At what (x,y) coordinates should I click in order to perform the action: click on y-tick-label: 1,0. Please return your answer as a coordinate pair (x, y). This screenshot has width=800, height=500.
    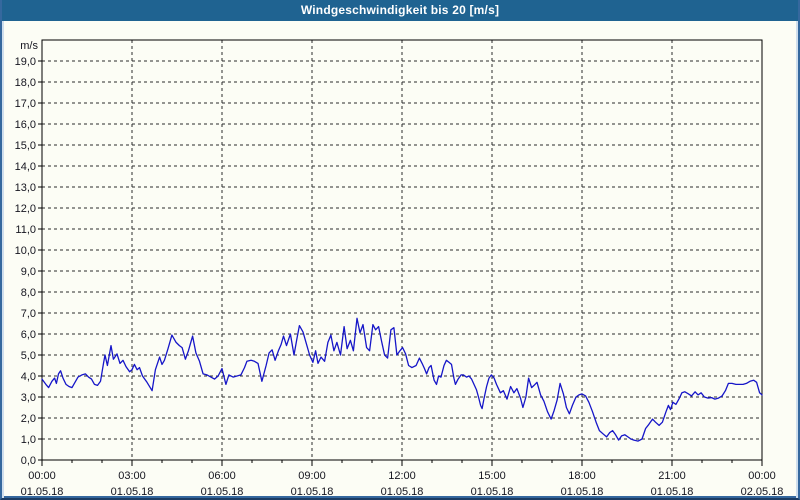
    Looking at the image, I should click on (28, 440).